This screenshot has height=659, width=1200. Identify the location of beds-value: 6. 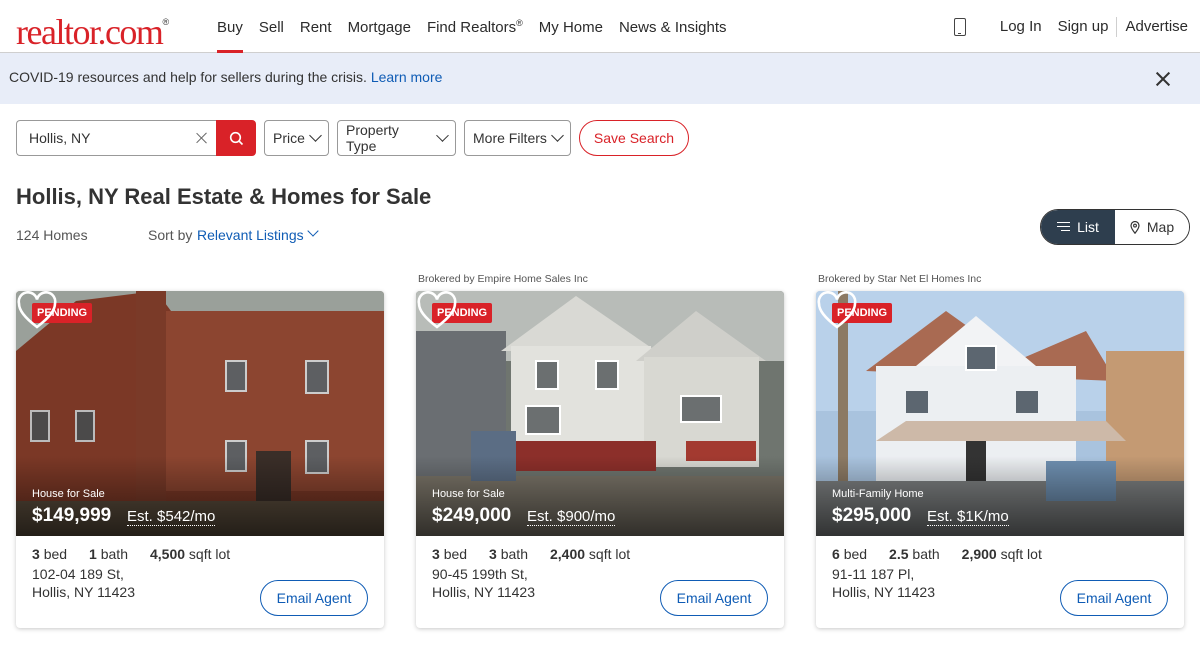
(836, 554).